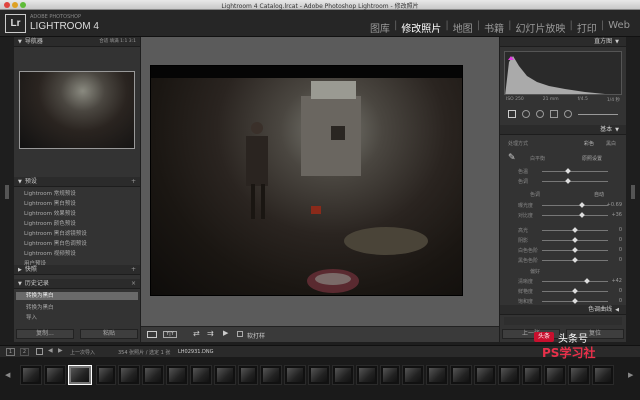 This screenshot has height=400, width=640. Describe the element at coordinates (77, 296) in the screenshot. I see `history-item-selected: 转换为黑白` at that location.